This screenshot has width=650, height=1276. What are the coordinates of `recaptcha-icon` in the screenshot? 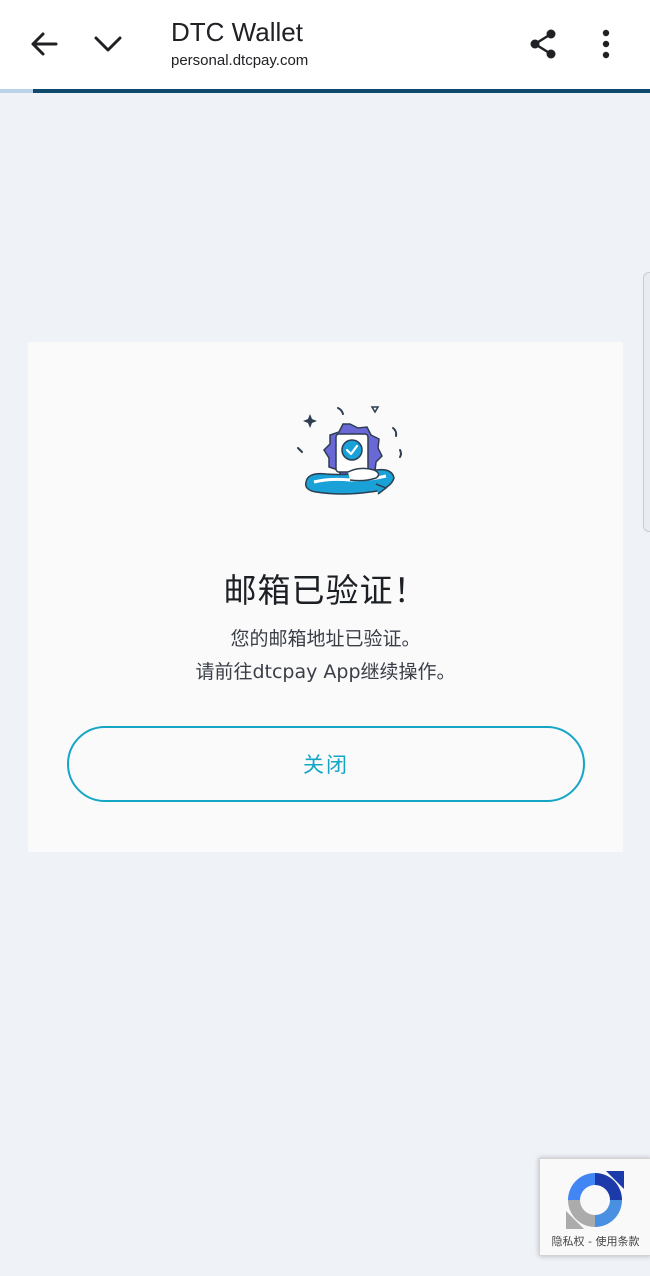 It's located at (595, 1200).